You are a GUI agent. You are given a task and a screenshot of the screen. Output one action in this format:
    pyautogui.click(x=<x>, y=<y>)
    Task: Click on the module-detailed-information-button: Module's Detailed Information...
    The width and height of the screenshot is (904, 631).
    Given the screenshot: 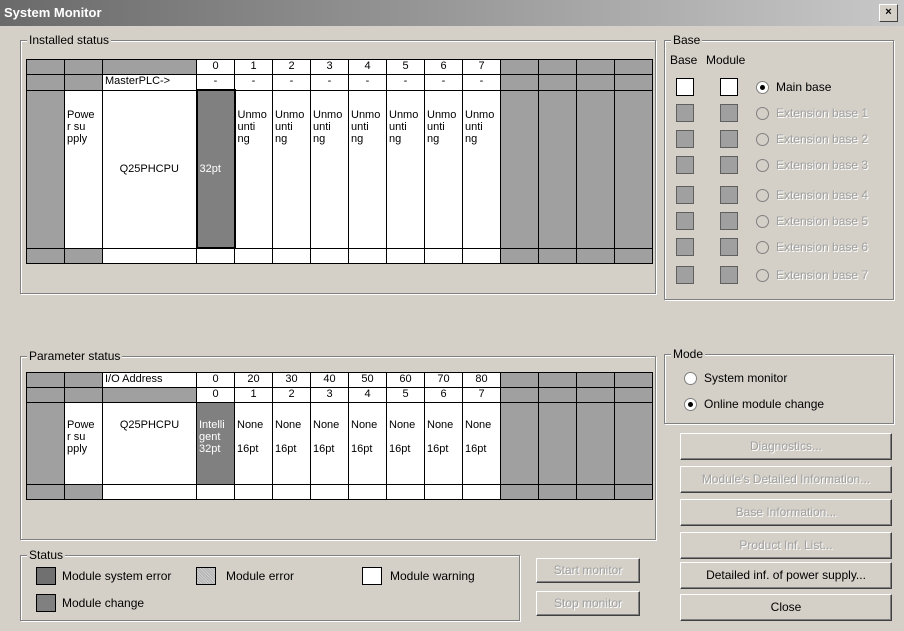 What is the action you would take?
    pyautogui.click(x=786, y=479)
    